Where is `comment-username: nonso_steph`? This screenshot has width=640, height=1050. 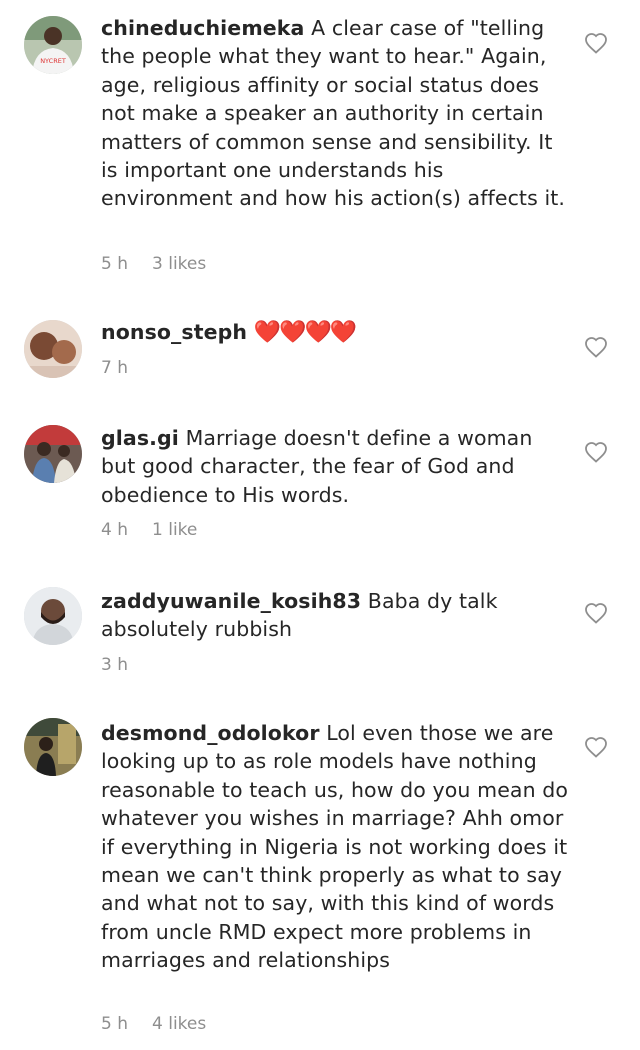
comment-username: nonso_steph is located at coordinates (174, 332).